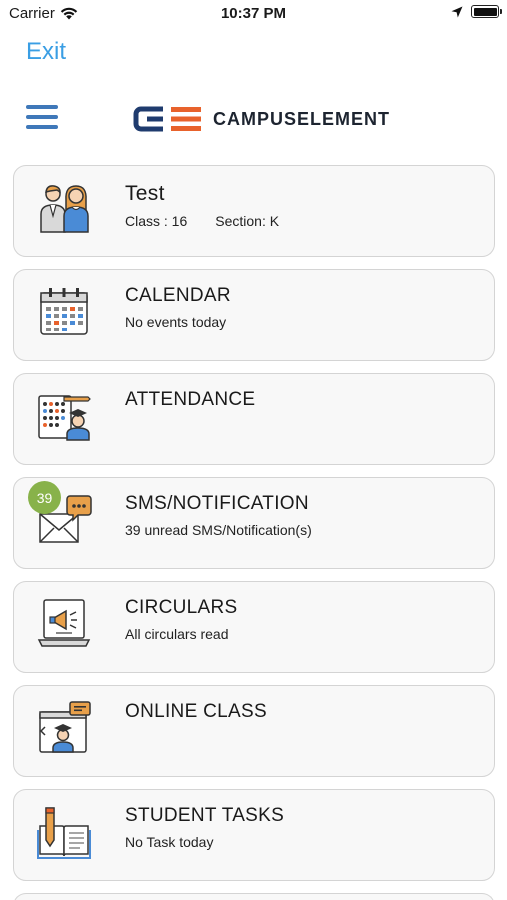  What do you see at coordinates (218, 530) in the screenshot?
I see `sms-notification-subtitle: 39 unread SMS/Notification(s)` at bounding box center [218, 530].